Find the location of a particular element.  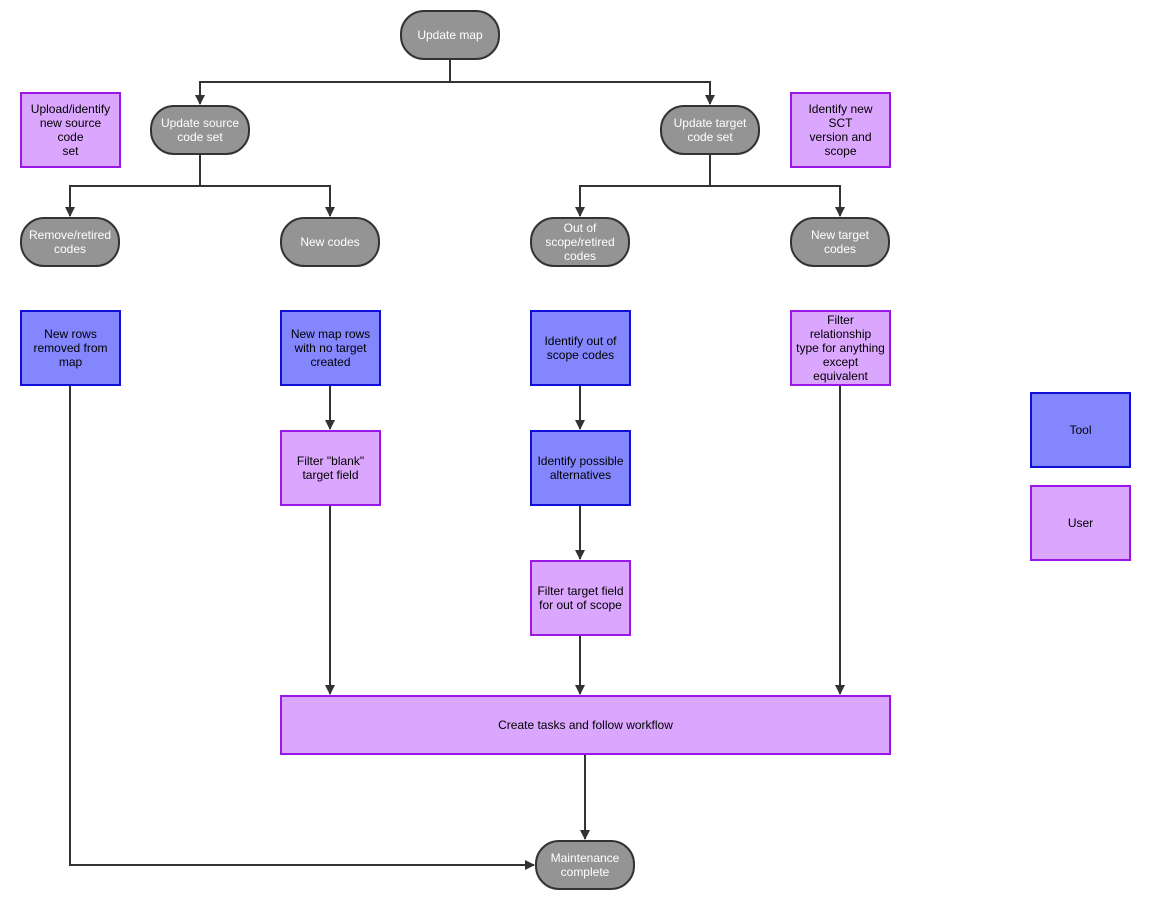

node-label: Filter "blank" target field is located at coordinates (330, 468).